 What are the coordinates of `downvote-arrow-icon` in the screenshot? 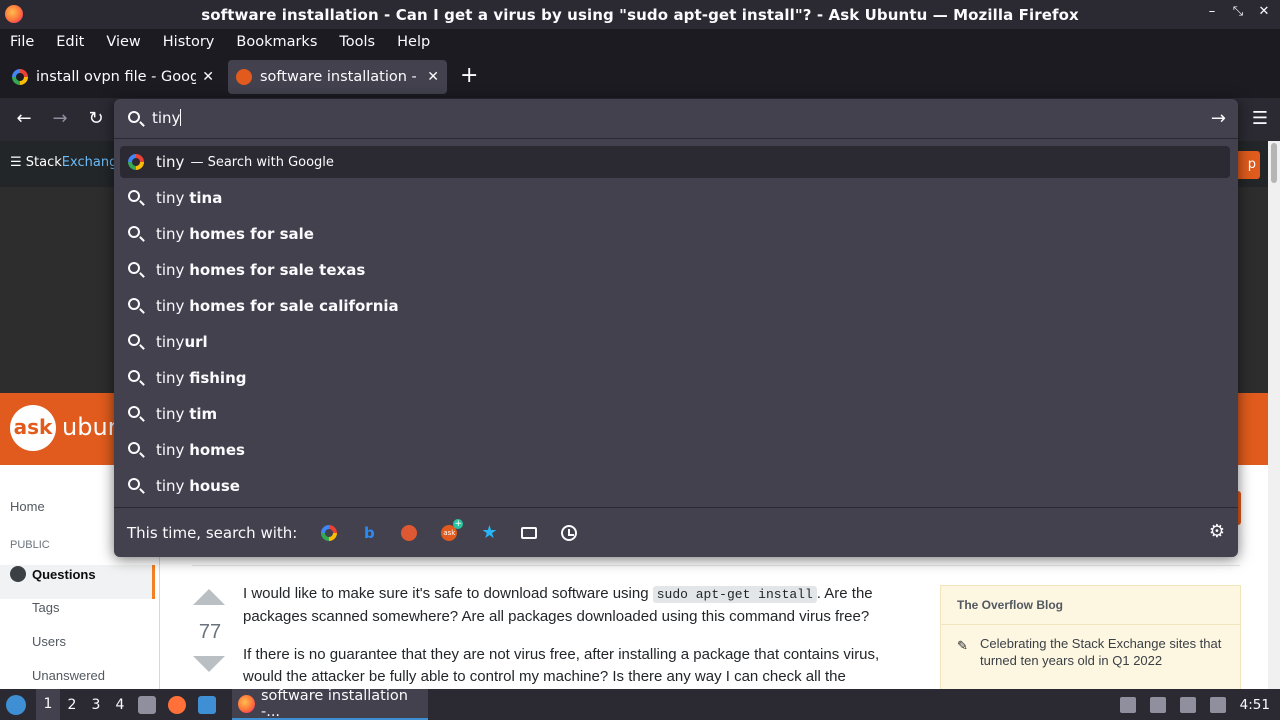 It's located at (209, 664).